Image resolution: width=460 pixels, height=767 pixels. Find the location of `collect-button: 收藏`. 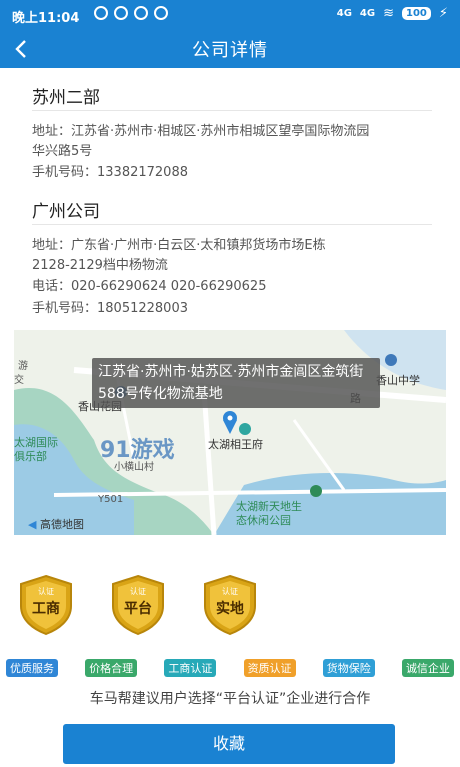

collect-button: 收藏 is located at coordinates (229, 744).